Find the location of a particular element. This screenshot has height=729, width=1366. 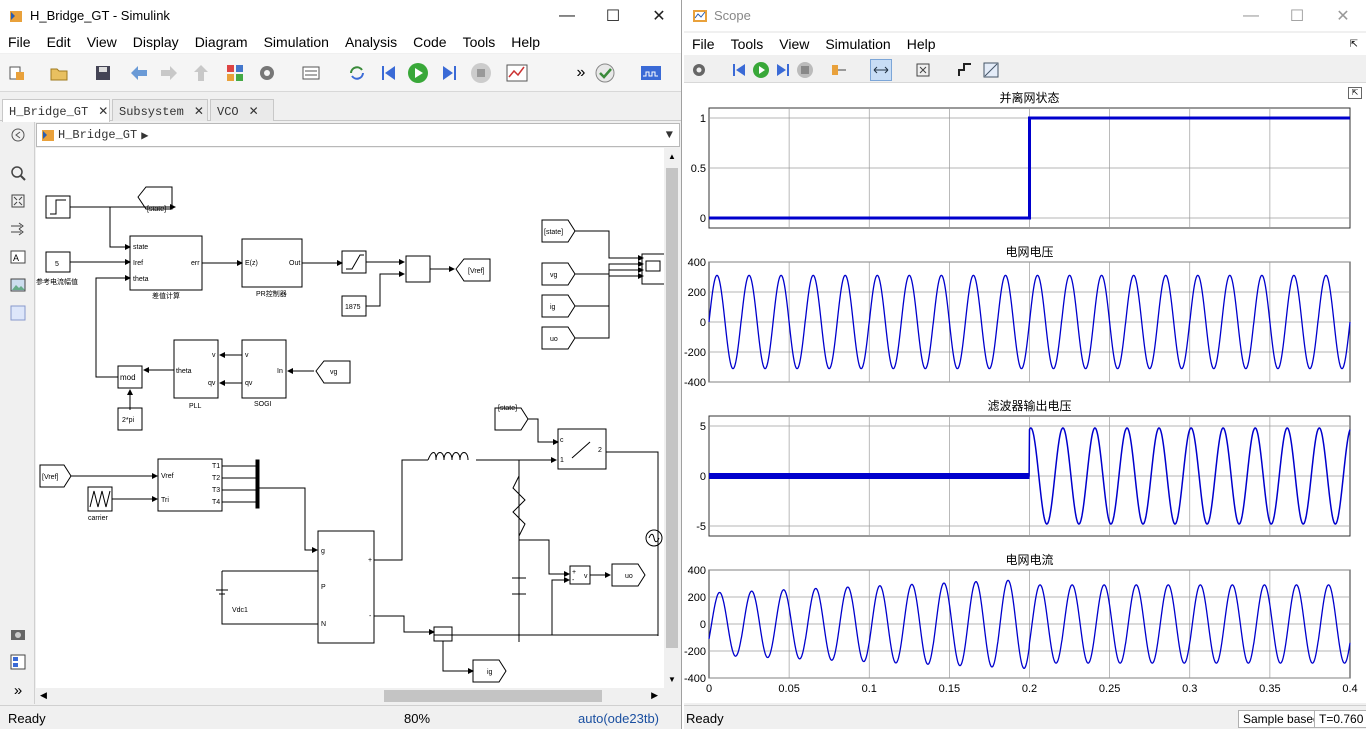

scope-menu-tools: Tools is located at coordinates (747, 44).